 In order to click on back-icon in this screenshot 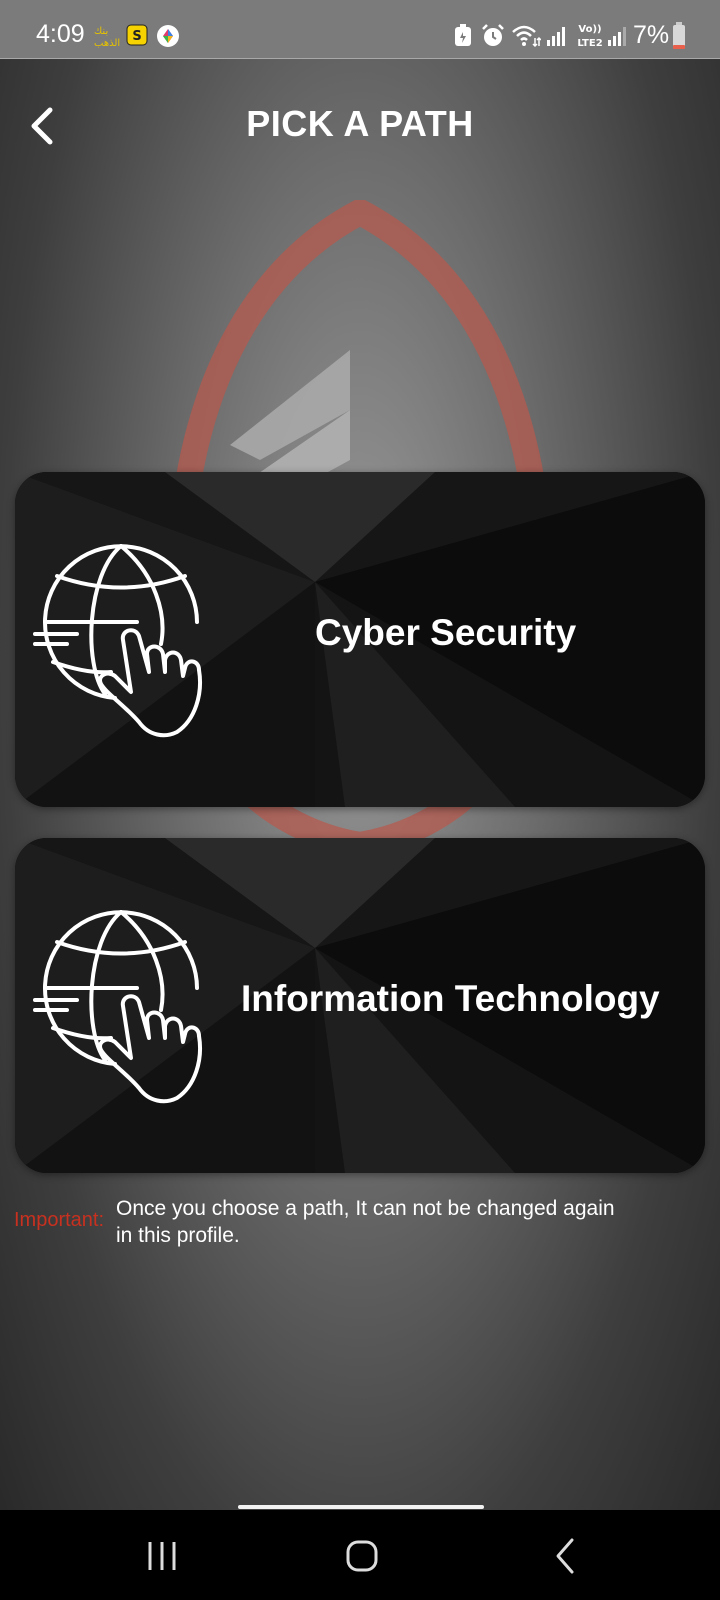, I will do `click(565, 1556)`.